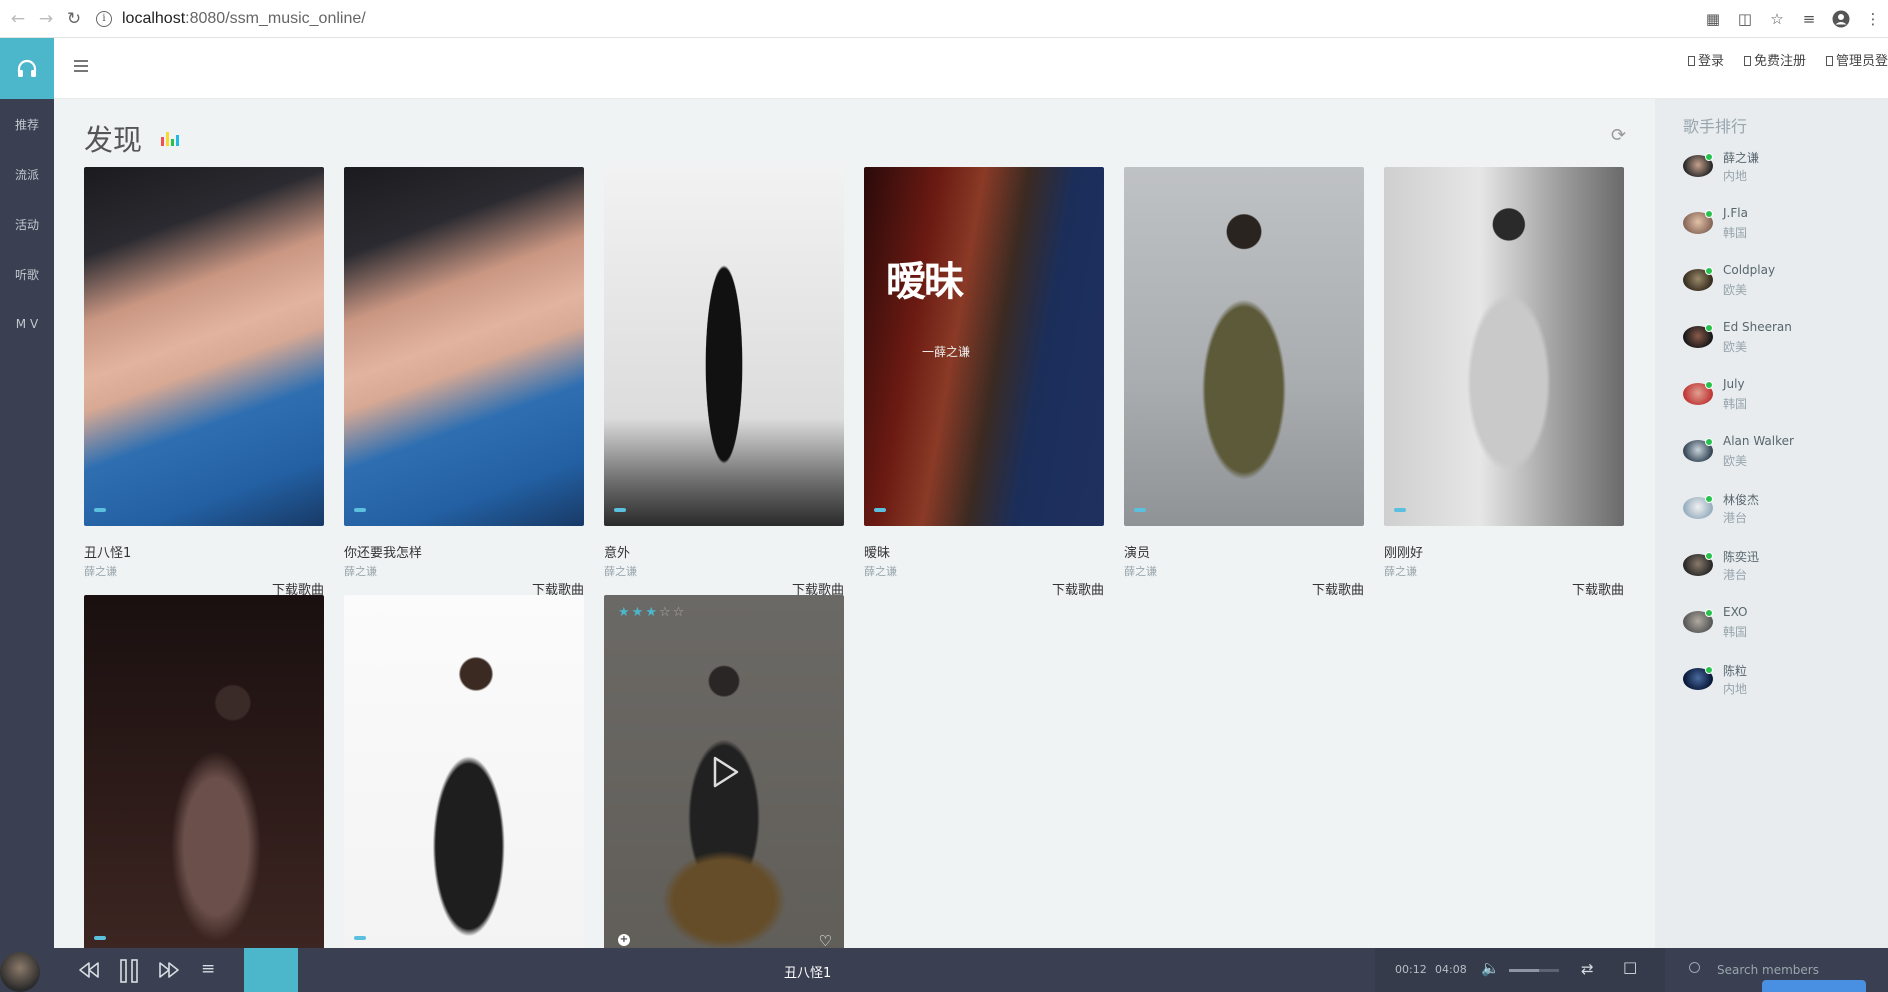  I want to click on profile-icon, so click(1841, 19).